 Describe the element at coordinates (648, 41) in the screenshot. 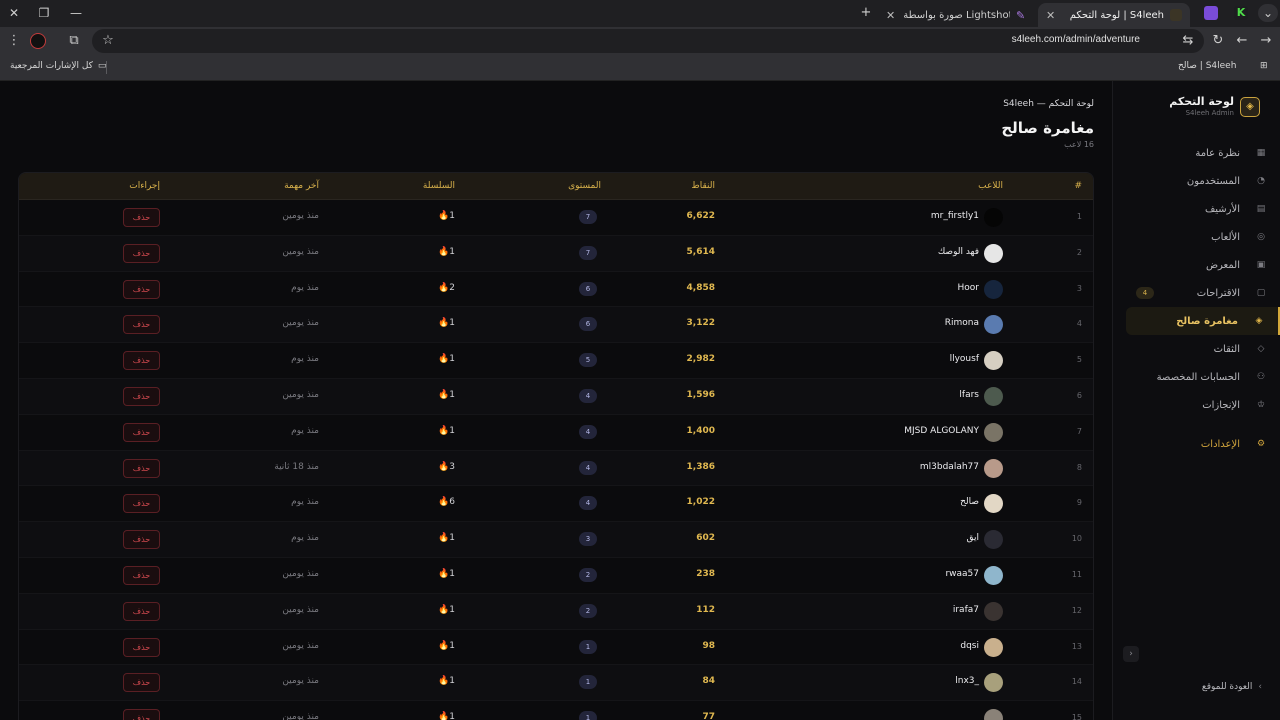

I see `address-bar: ☆ s4leeh.com/admin/adventure ⇆` at that location.